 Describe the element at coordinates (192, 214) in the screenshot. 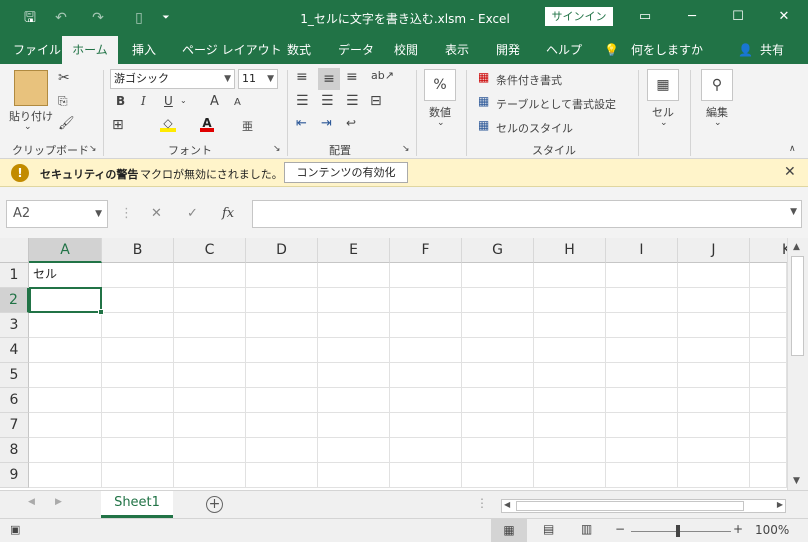

I see `enter-icon: ✓` at that location.